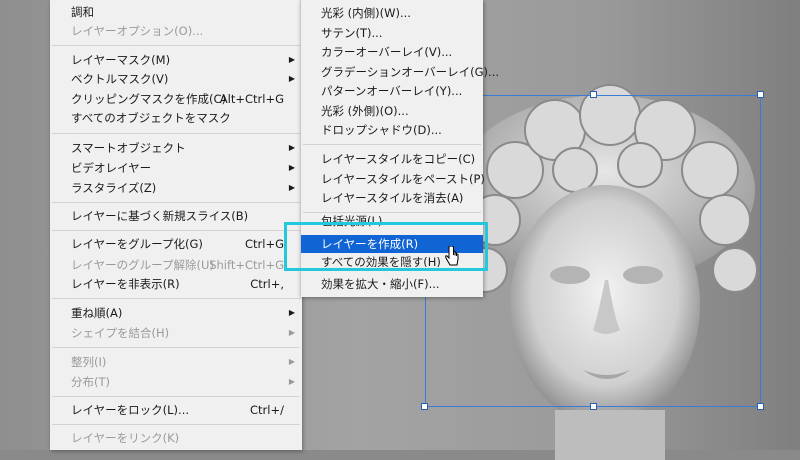 This screenshot has width=800, height=460. What do you see at coordinates (176, 216) in the screenshot?
I see `menu-item-new-slice-from-layer: レイヤーに基づく新規スライス(B)` at bounding box center [176, 216].